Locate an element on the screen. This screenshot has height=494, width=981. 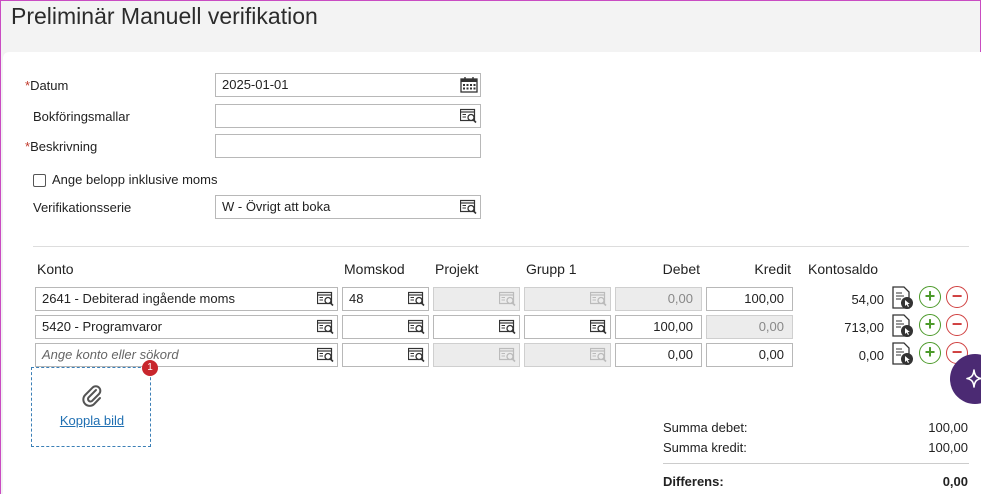
row-balance: 0,00 is located at coordinates (871, 355).